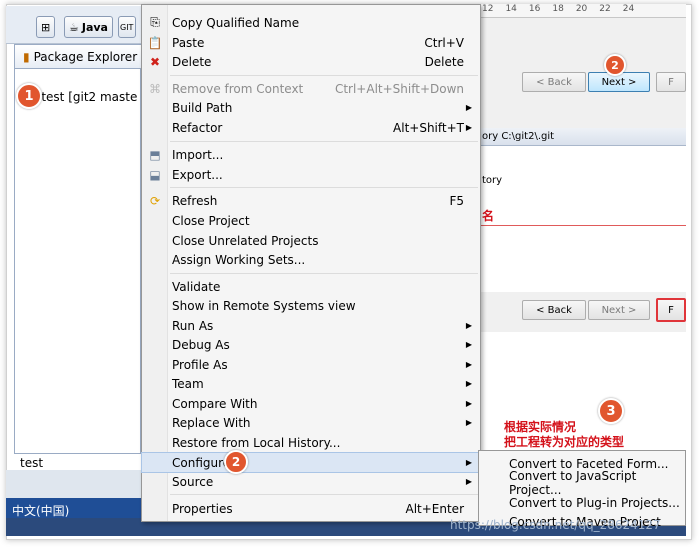 The image size is (700, 547). What do you see at coordinates (534, 9) in the screenshot?
I see `ruler-tick: 16` at bounding box center [534, 9].